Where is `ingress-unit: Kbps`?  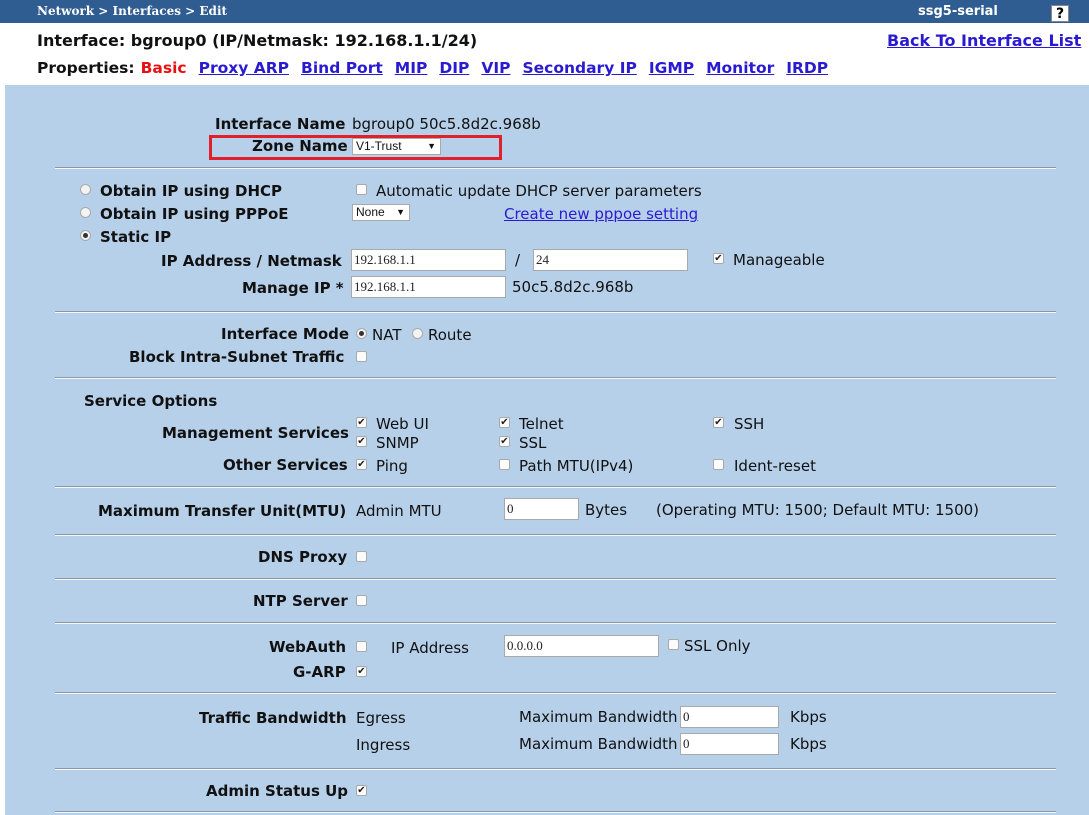
ingress-unit: Kbps is located at coordinates (808, 744).